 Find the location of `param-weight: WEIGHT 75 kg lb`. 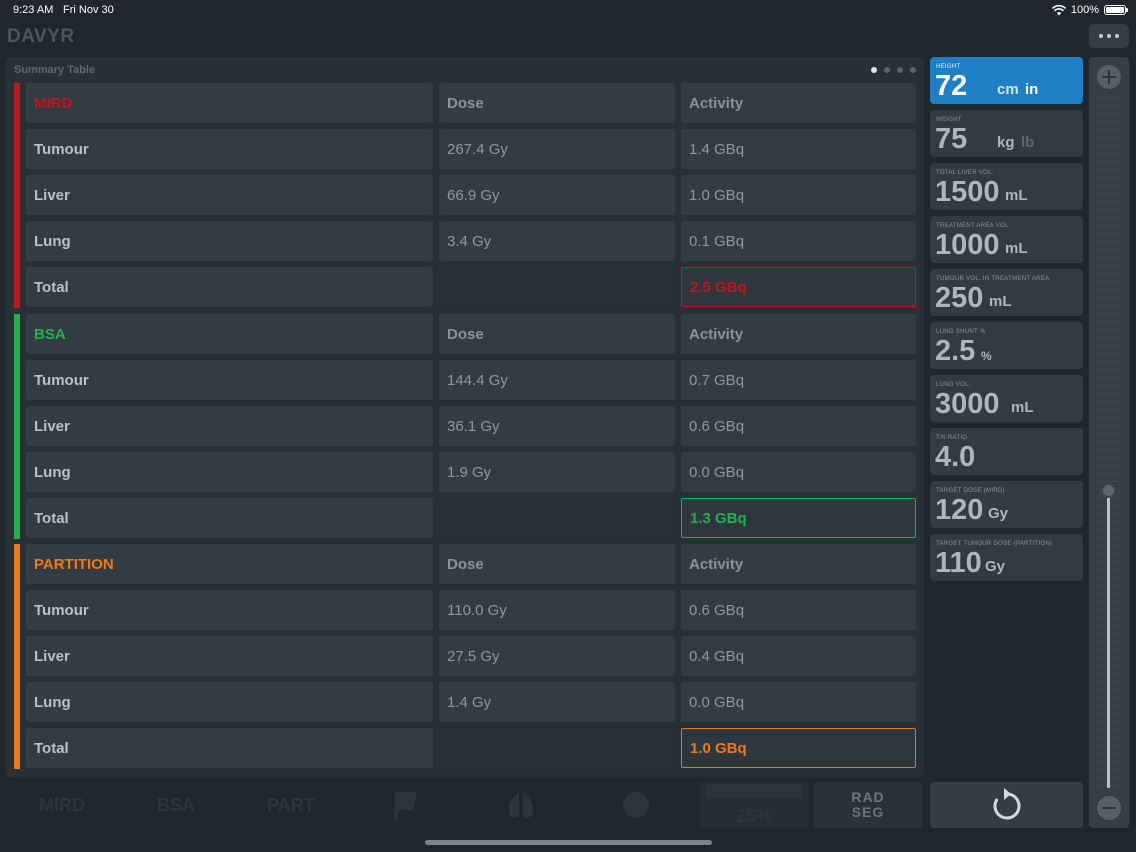

param-weight: WEIGHT 75 kg lb is located at coordinates (1006, 133).